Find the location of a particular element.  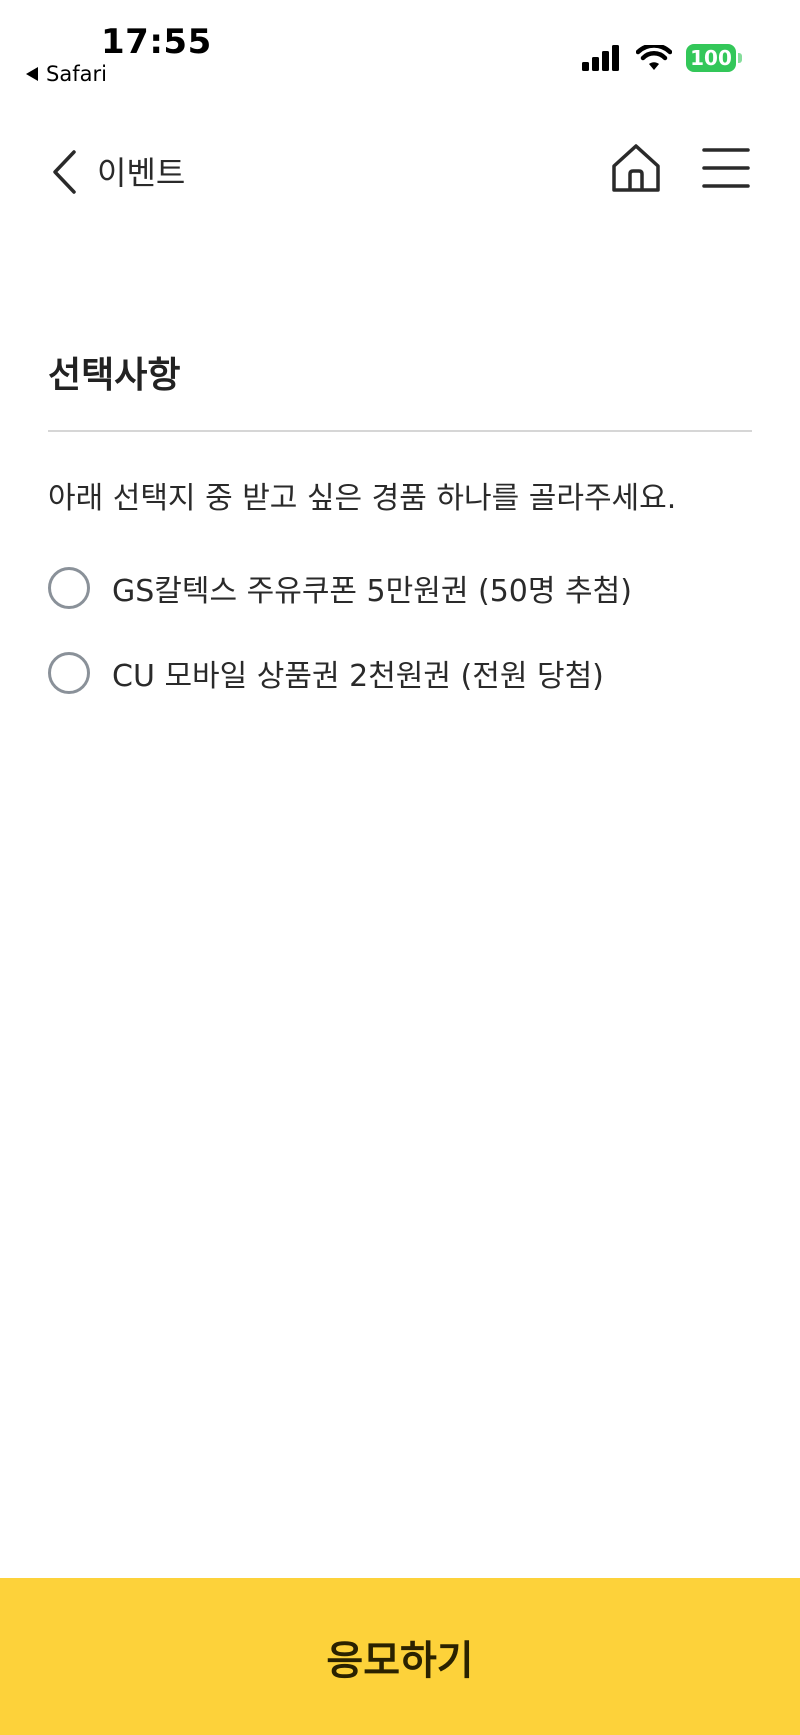

status-time: 17:55 is located at coordinates (156, 42).